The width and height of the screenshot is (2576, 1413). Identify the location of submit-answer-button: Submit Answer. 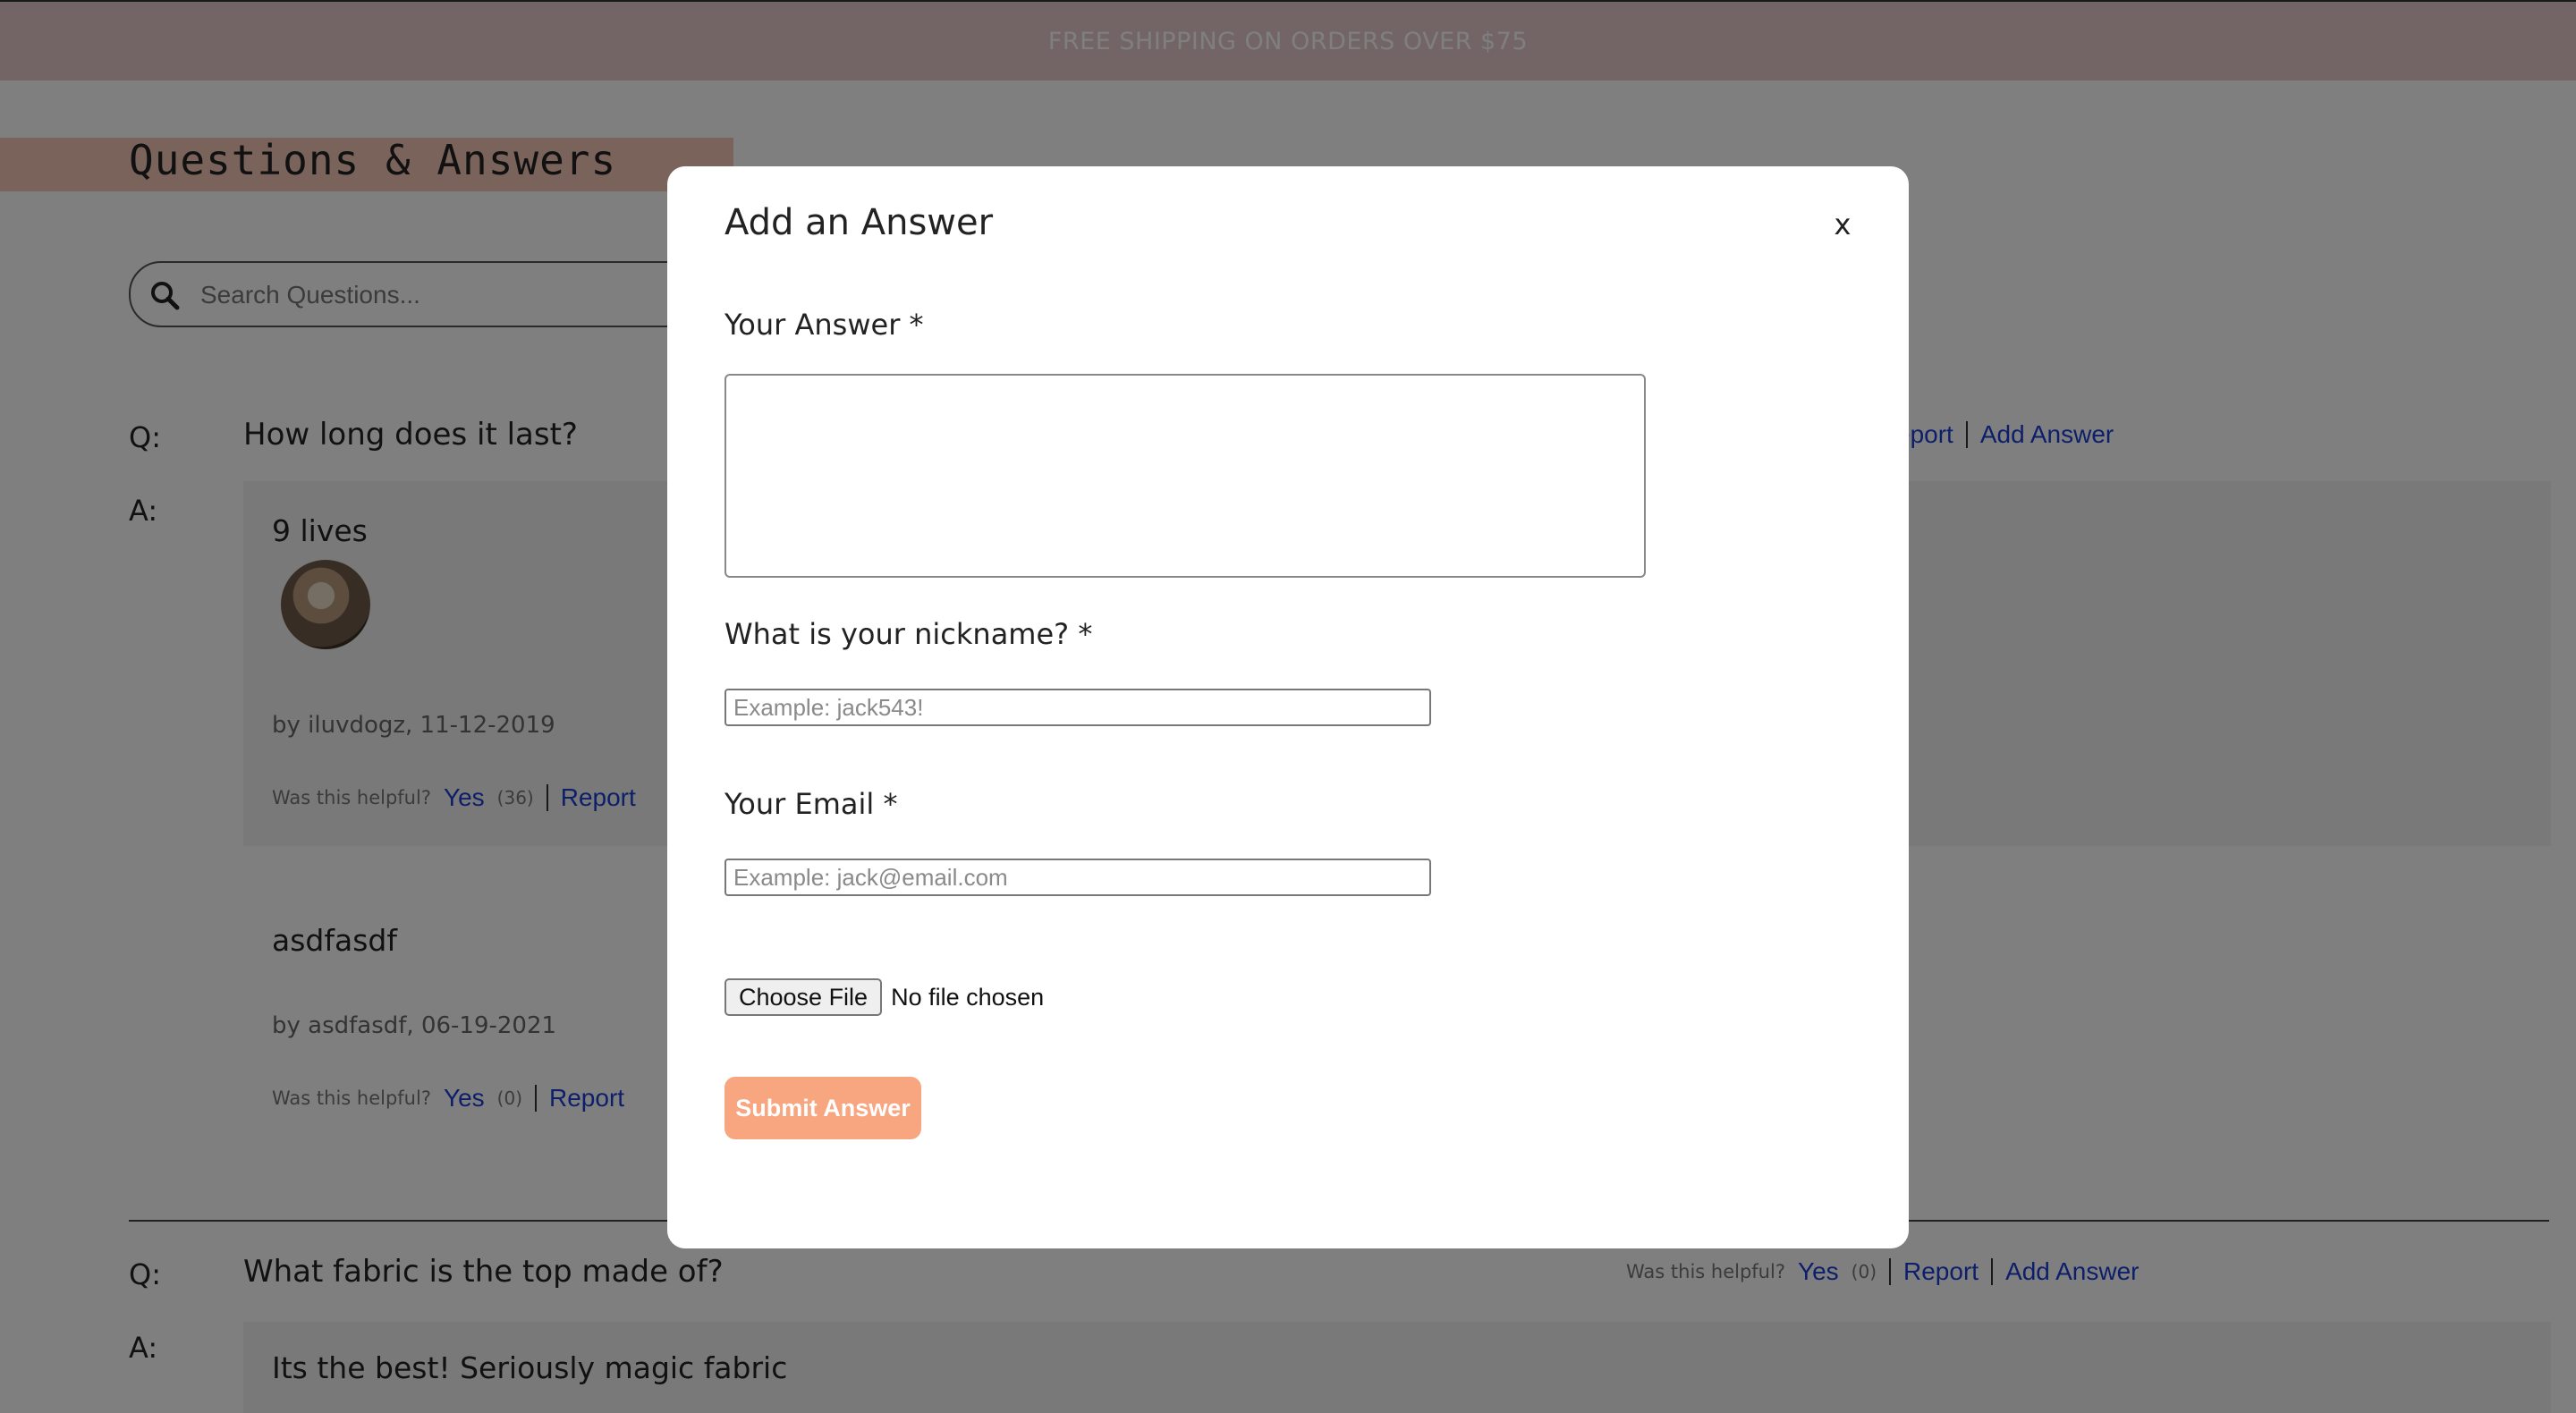
(822, 1108).